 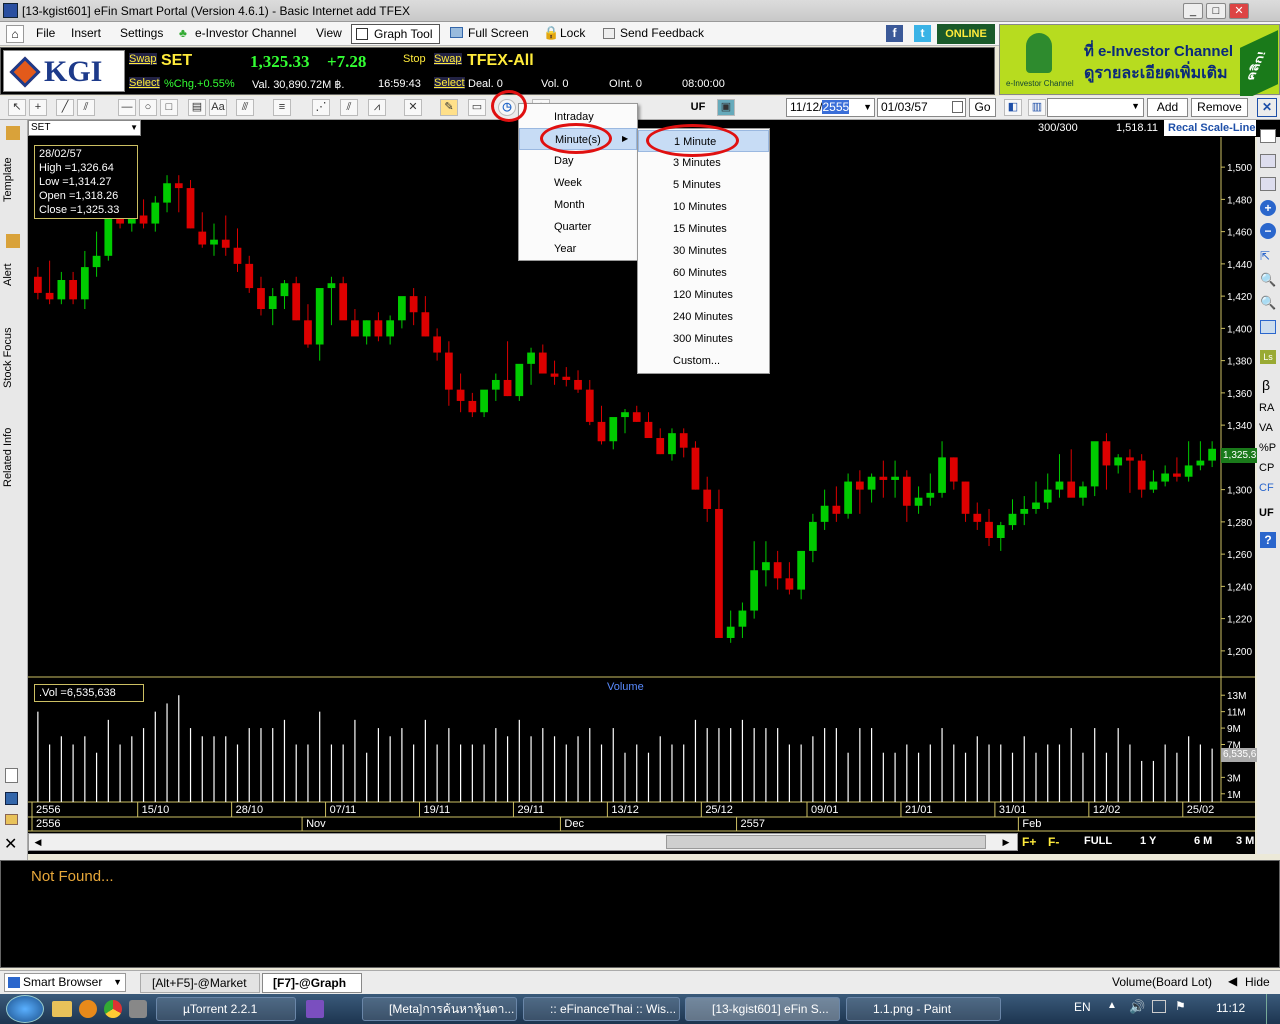 I want to click on uf-button: UF, so click(x=698, y=107).